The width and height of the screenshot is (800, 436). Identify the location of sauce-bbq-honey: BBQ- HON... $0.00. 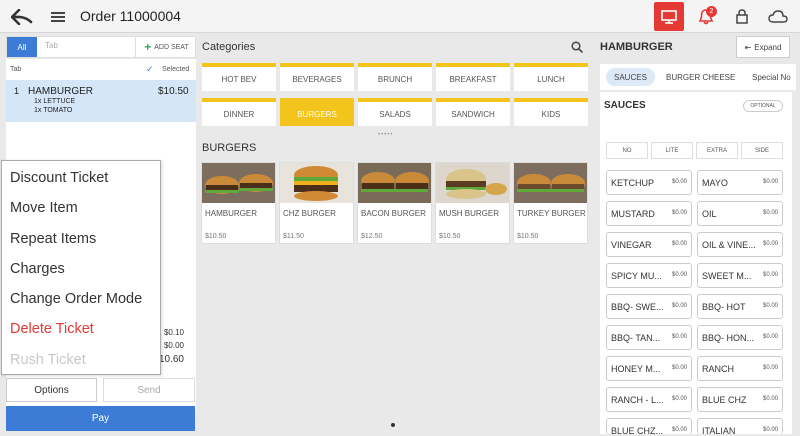
(740, 337).